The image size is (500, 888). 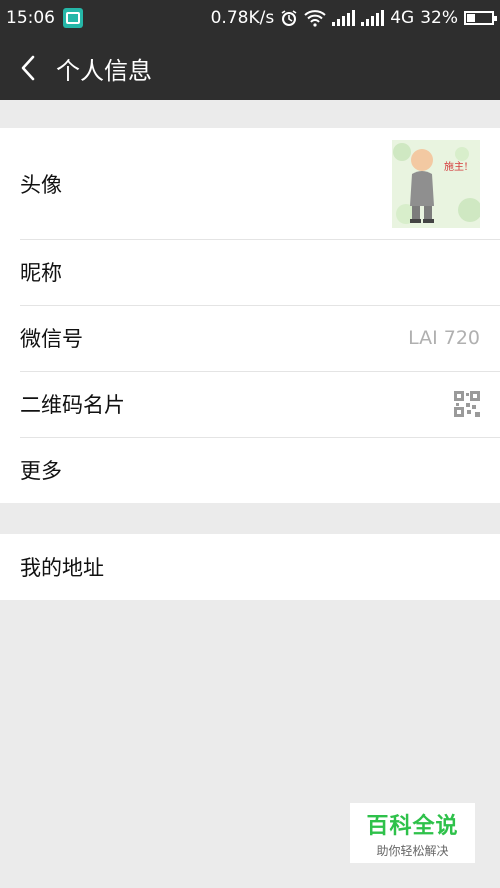 I want to click on wechat-id-label: 微信号, so click(x=51, y=339).